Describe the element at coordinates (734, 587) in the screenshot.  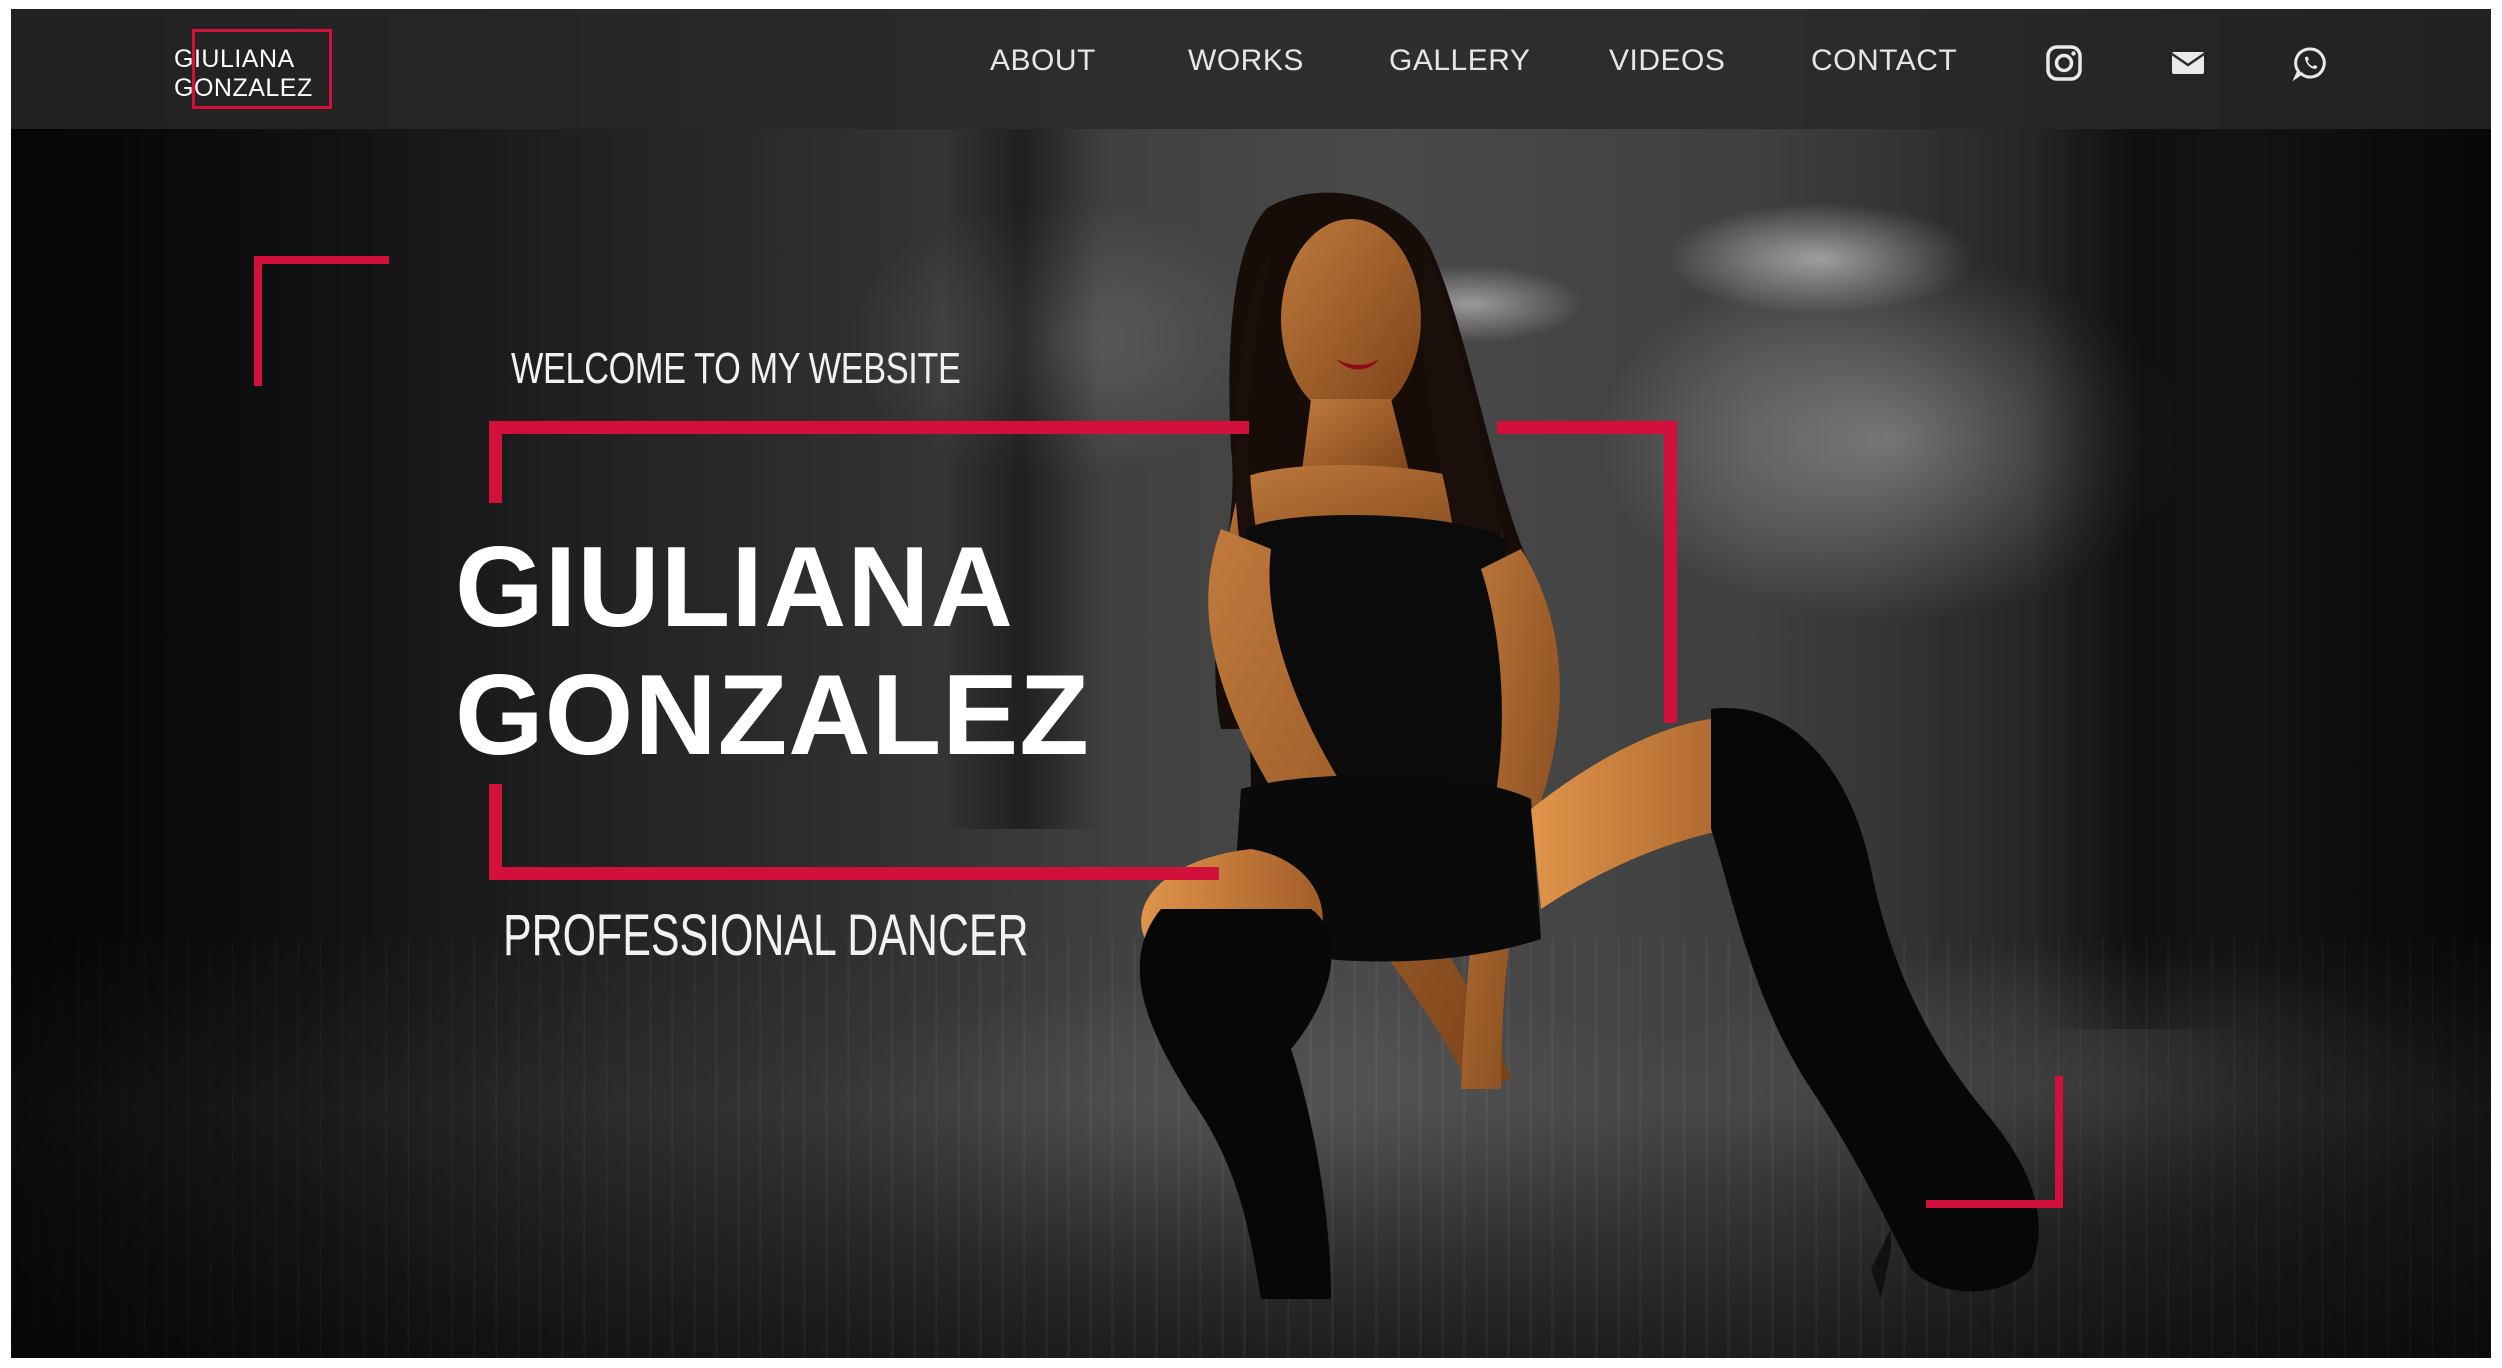
I see `hero-title-first-name: GIULIANA` at that location.